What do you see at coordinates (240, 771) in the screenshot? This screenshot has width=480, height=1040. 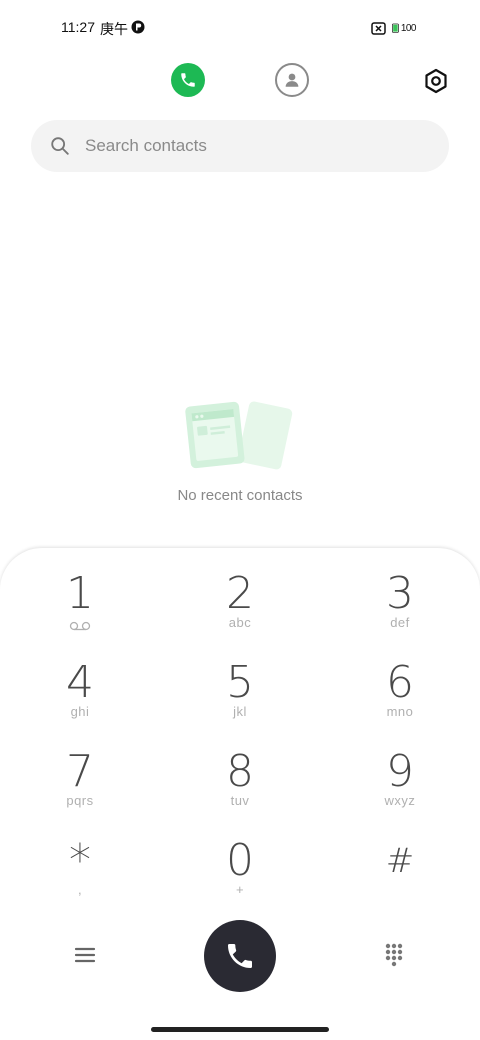 I see `key-digit: 8` at bounding box center [240, 771].